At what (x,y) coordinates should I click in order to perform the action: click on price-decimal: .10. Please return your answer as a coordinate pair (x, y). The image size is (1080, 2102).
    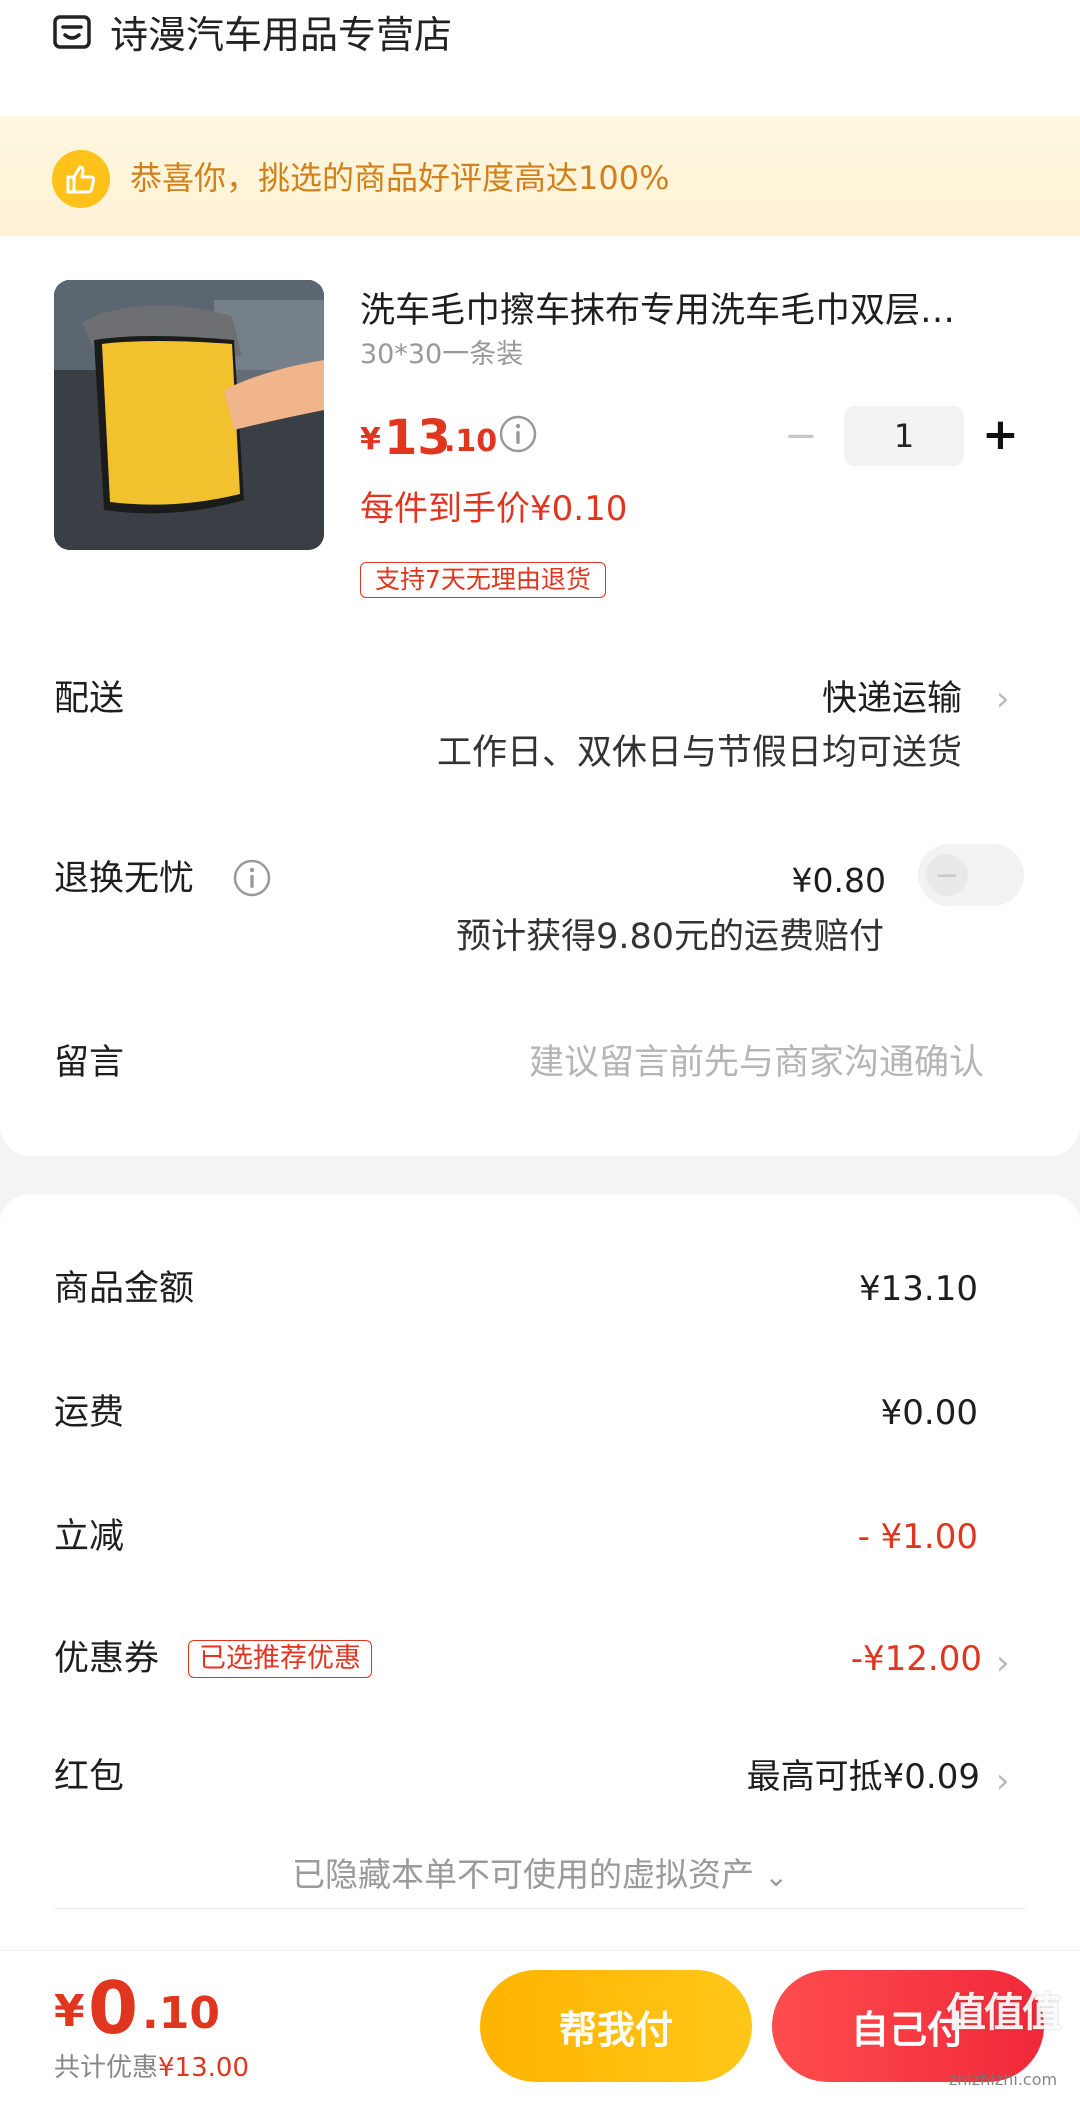
    Looking at the image, I should click on (471, 441).